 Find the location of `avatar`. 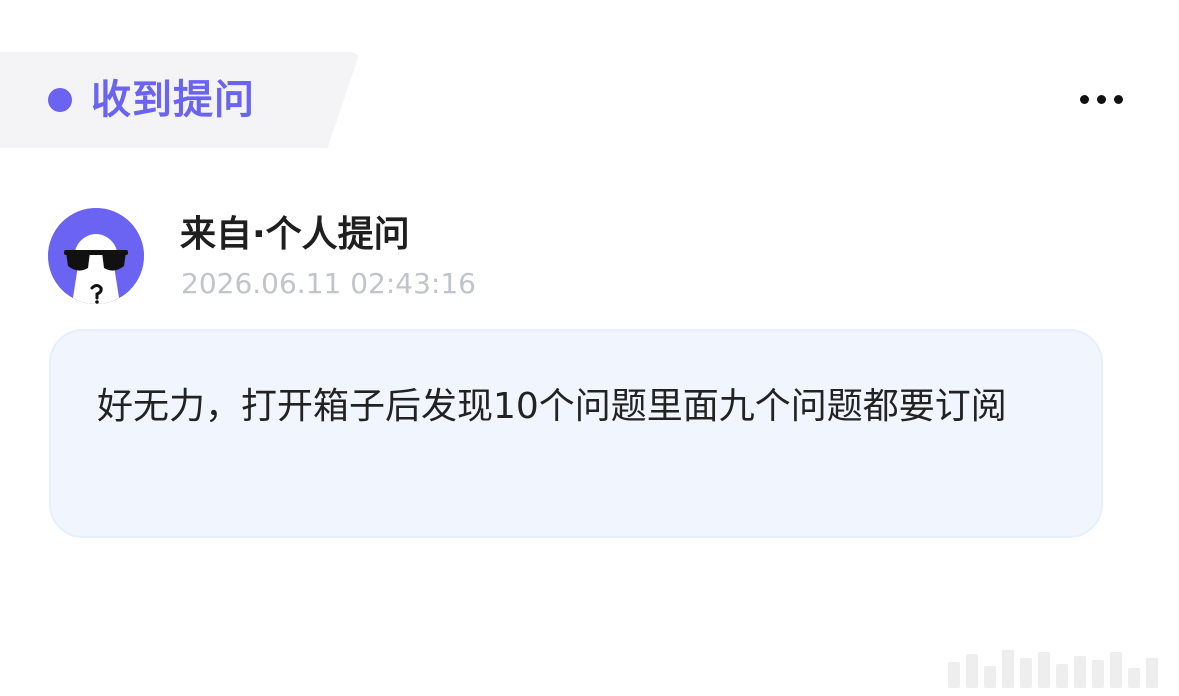

avatar is located at coordinates (96, 256).